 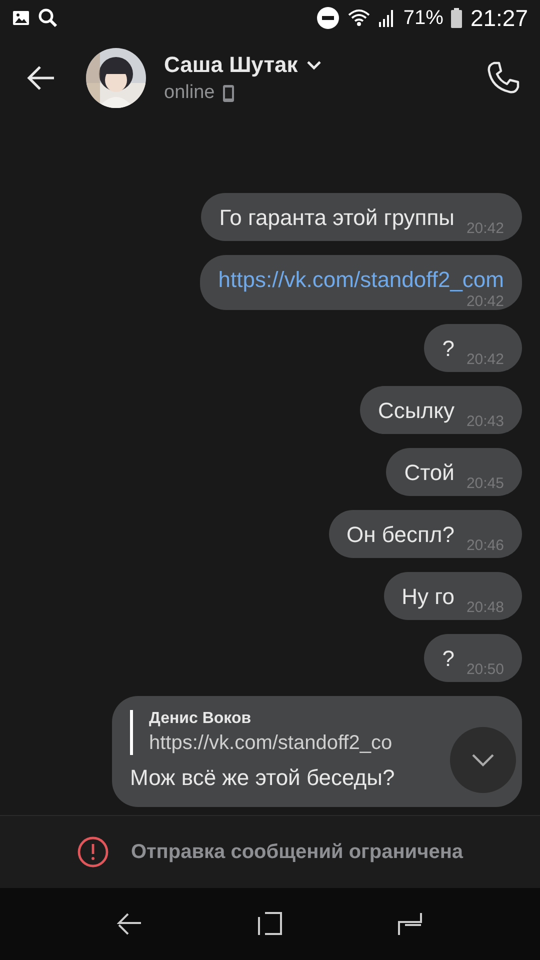 I want to click on gallery-icon, so click(x=21, y=18).